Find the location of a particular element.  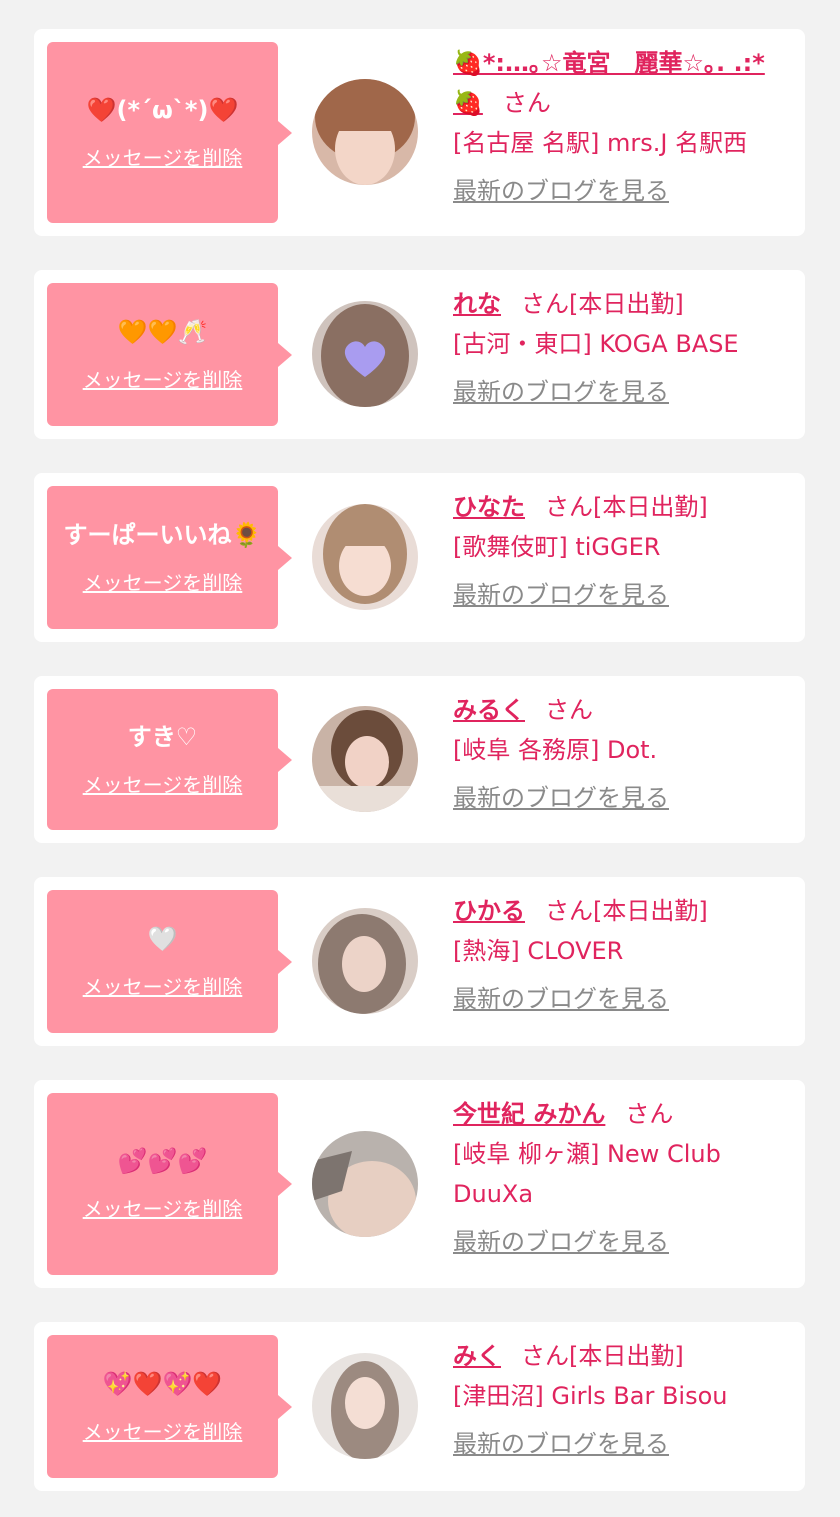

profile-info: ひかる さん[本日出勤] [熱海] CLOVER 最新のブログを見る is located at coordinates (623, 955).